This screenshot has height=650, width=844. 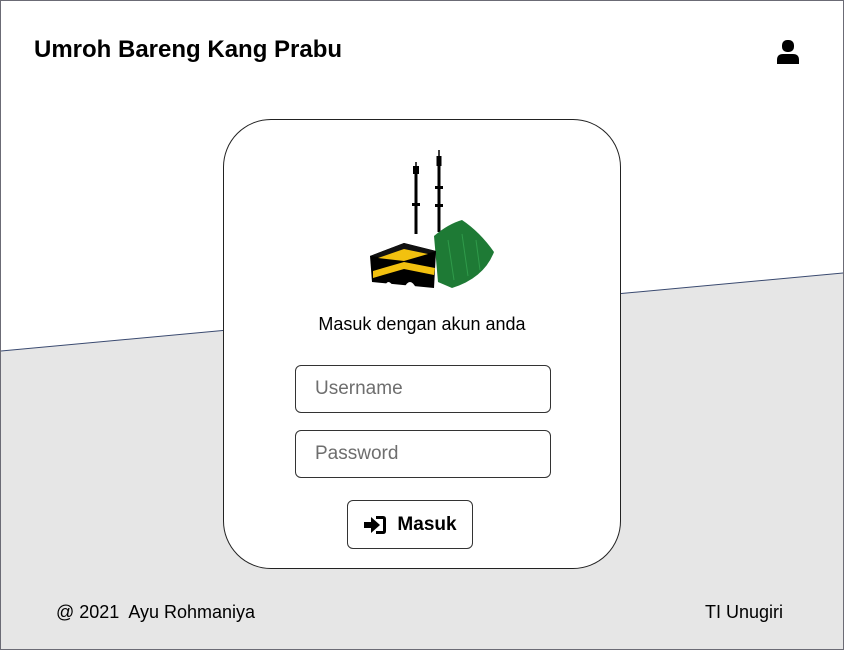 I want to click on login-button-label: Masuk, so click(x=427, y=524).